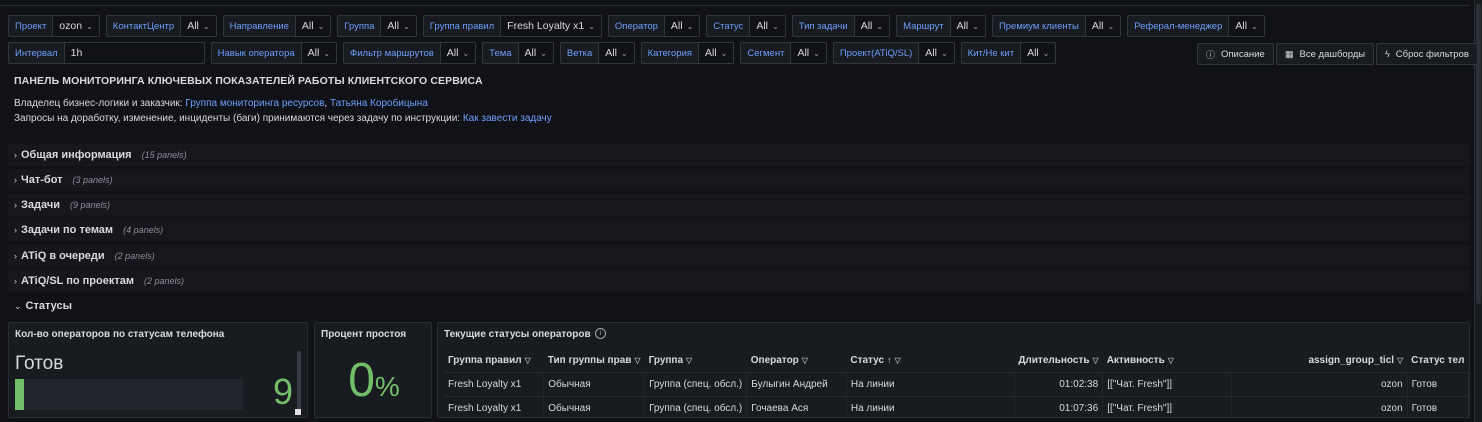 Image resolution: width=1482 pixels, height=422 pixels. What do you see at coordinates (298, 412) in the screenshot?
I see `resize-handle` at bounding box center [298, 412].